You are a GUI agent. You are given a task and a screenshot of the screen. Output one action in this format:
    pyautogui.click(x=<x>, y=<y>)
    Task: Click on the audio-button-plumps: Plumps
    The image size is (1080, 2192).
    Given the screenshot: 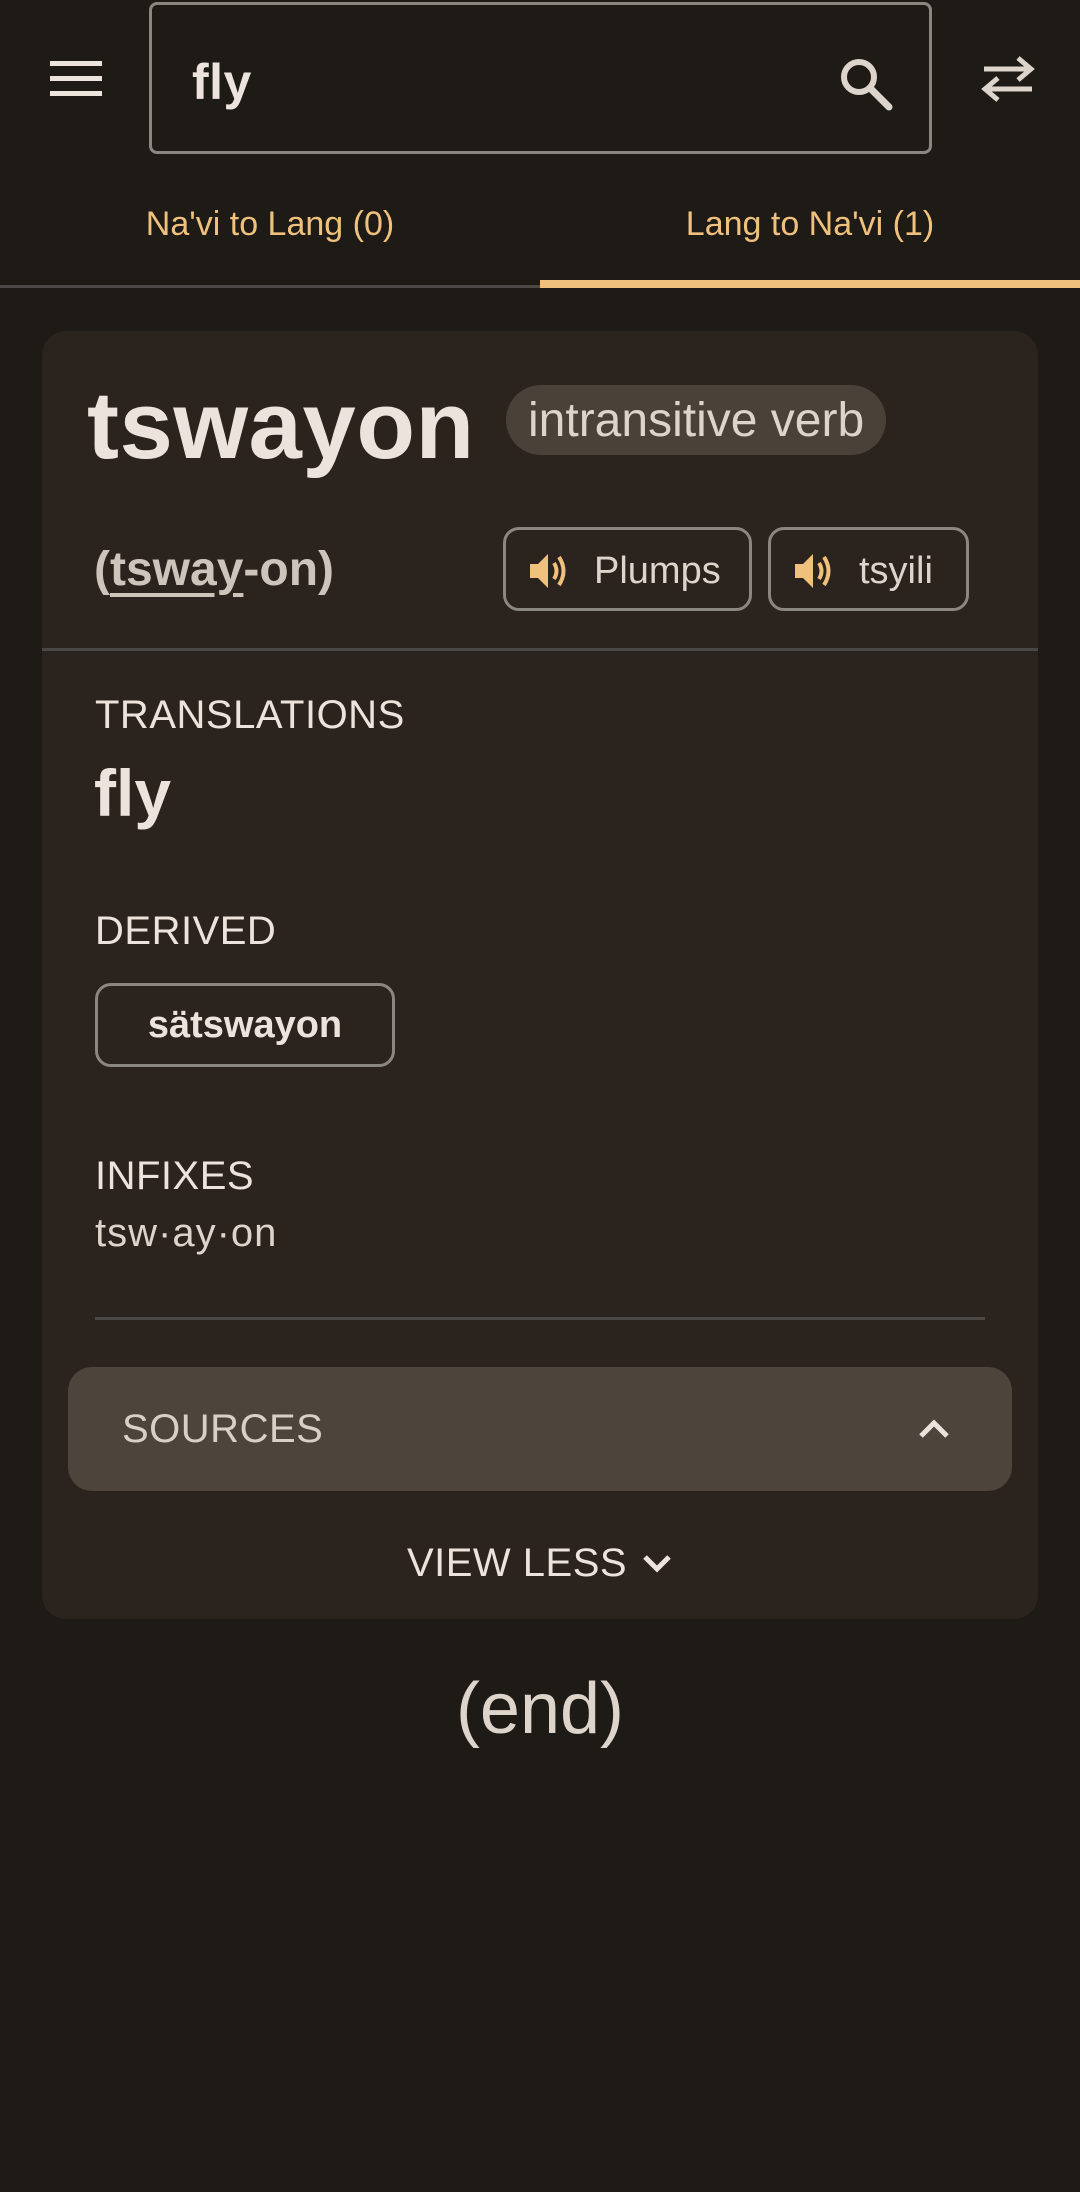 What is the action you would take?
    pyautogui.click(x=627, y=569)
    